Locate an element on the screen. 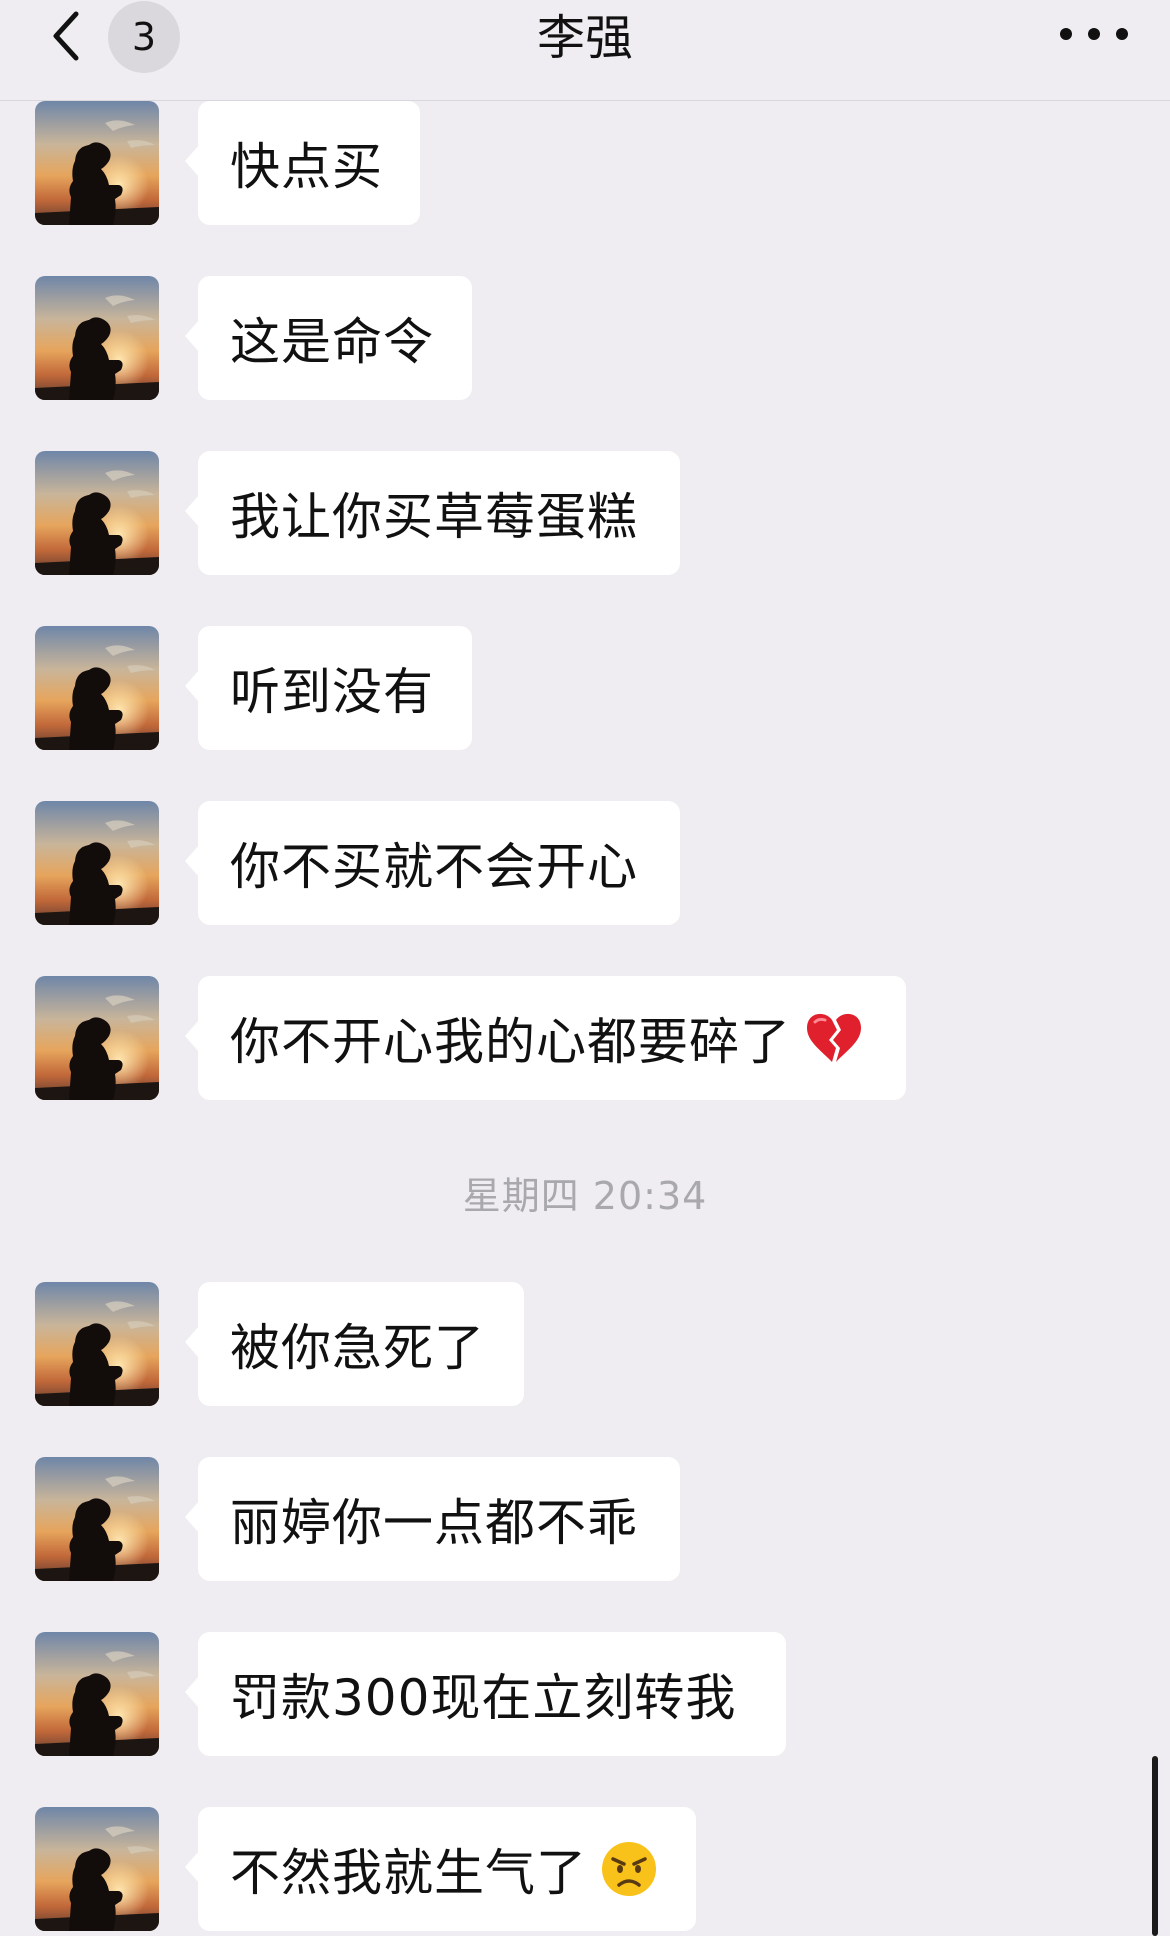  message-bubble: 罚款300现在立刻转我 is located at coordinates (485, 1694).